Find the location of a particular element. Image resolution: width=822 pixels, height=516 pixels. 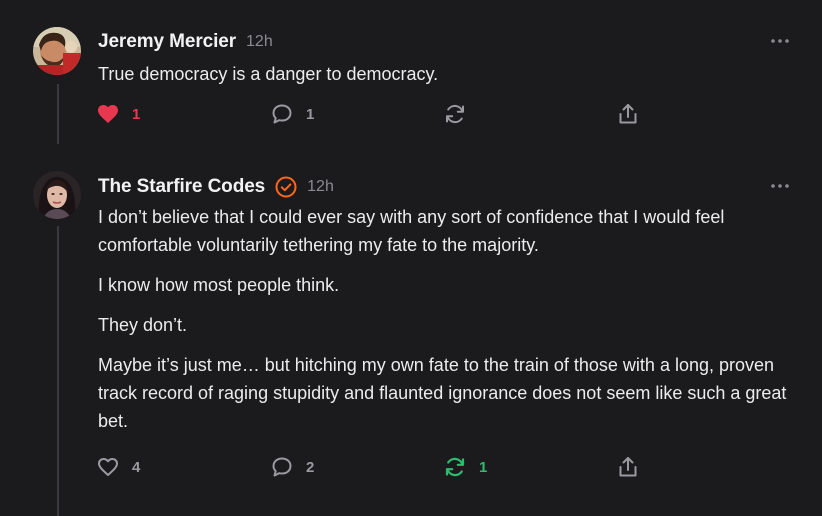

post-paragraph: True democracy is a danger to democracy. is located at coordinates (268, 74).